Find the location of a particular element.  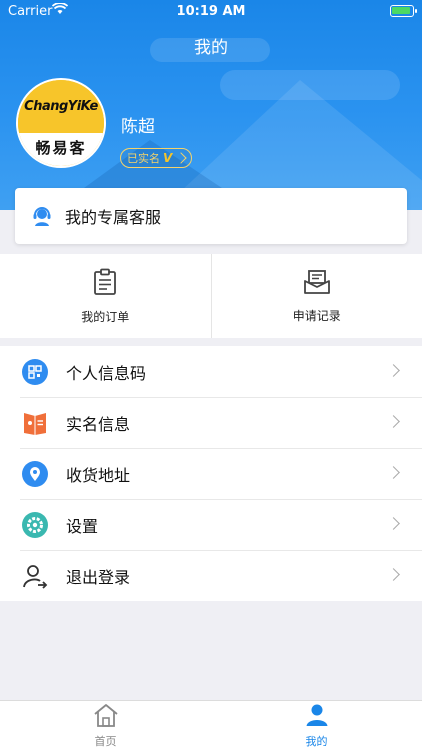

menu-item-shipping-address: 收货地址 is located at coordinates (211, 473).